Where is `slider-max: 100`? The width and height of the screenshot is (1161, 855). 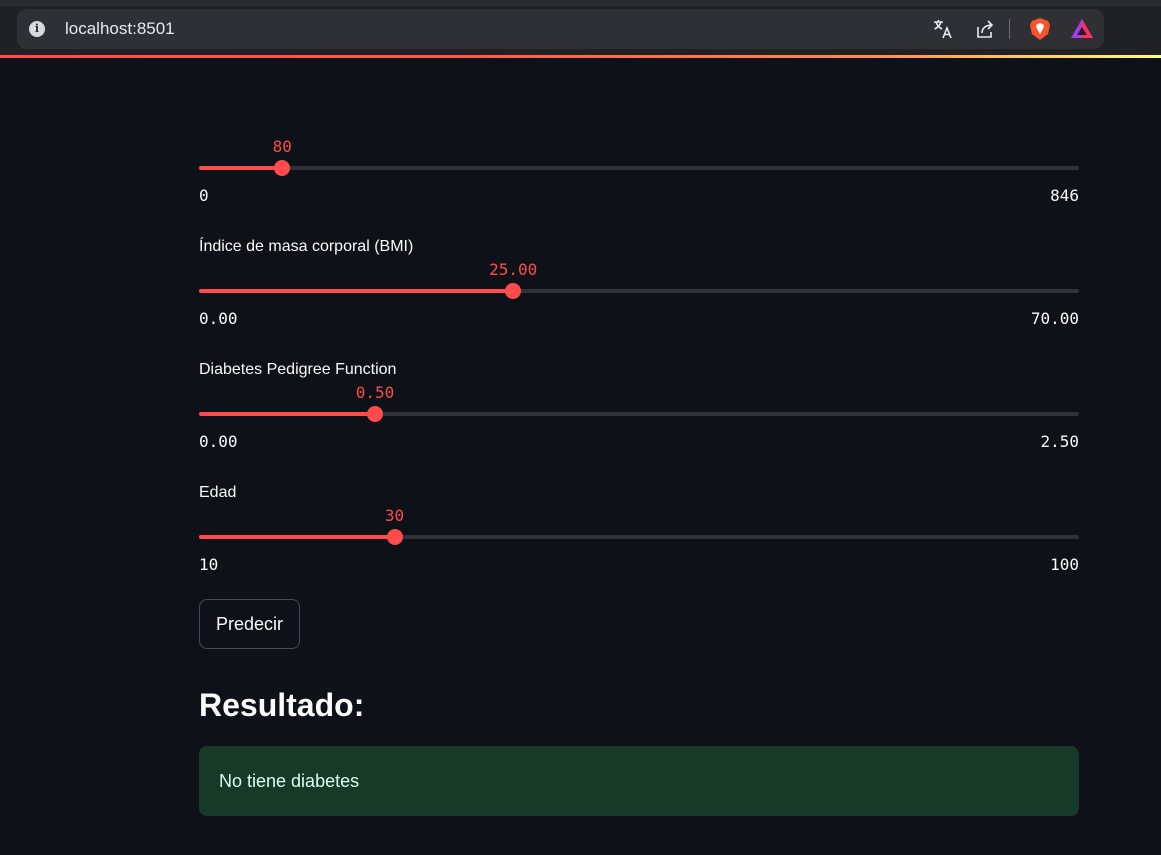
slider-max: 100 is located at coordinates (1064, 564).